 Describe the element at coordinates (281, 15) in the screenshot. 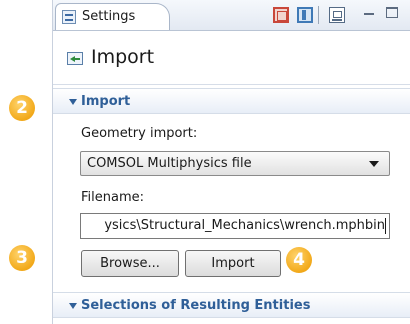

I see `red-window-icon` at that location.